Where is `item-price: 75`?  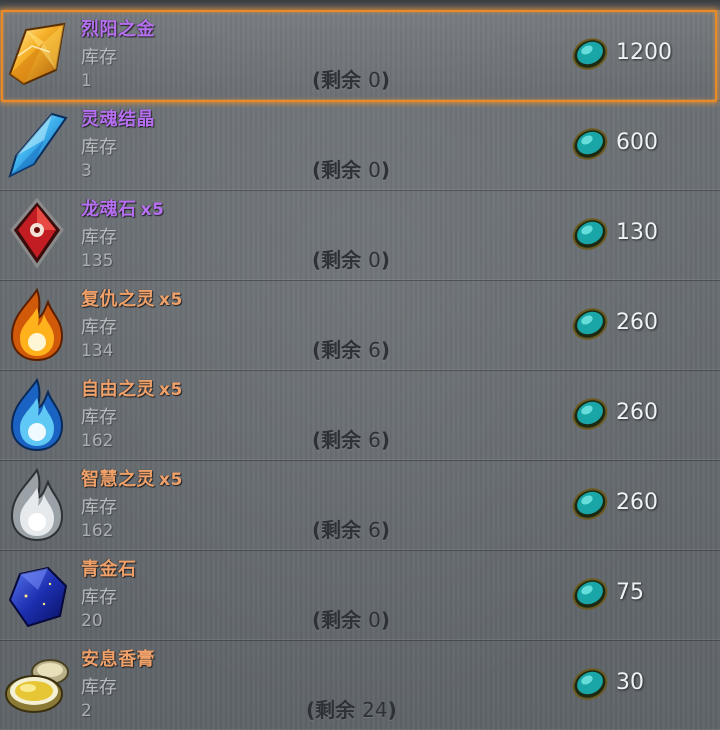
item-price: 75 is located at coordinates (630, 592).